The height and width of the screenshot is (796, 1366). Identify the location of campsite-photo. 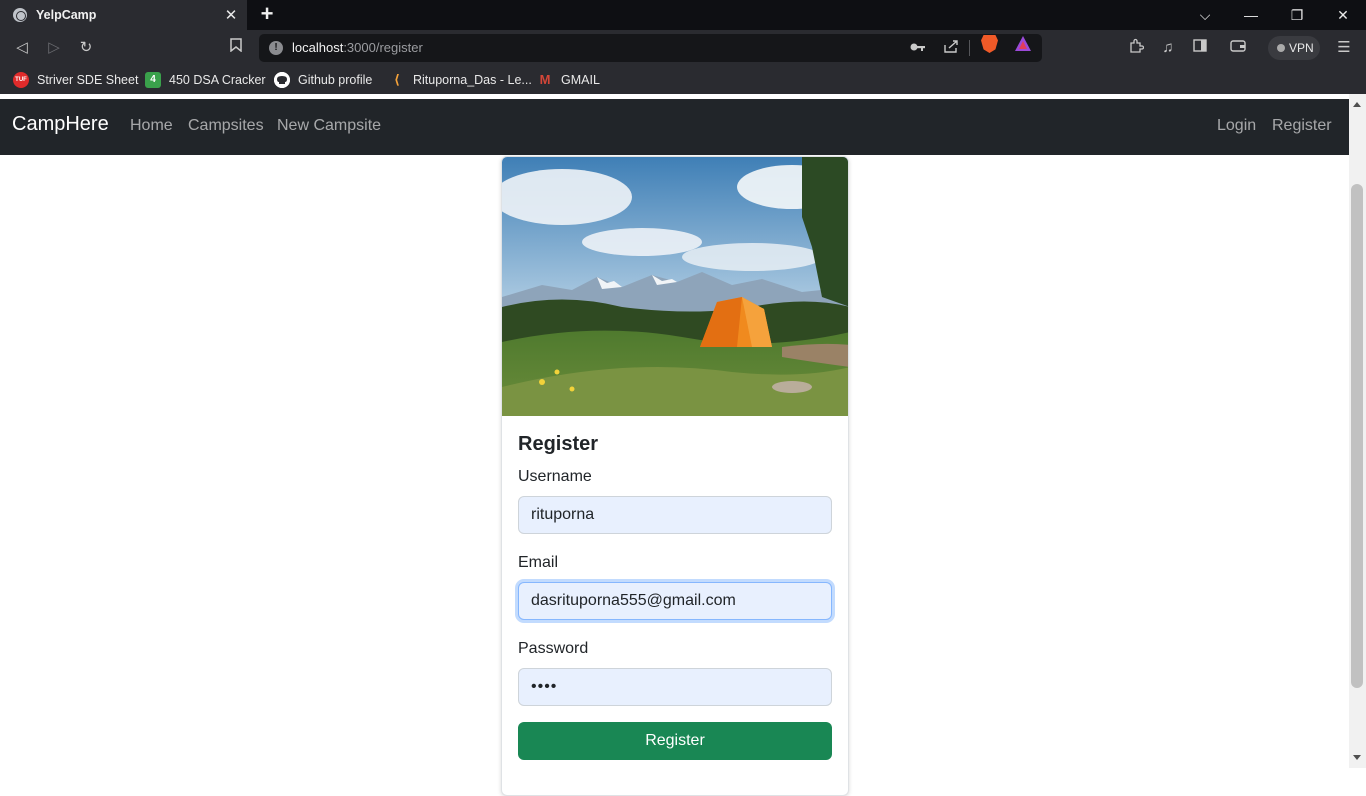
(675, 286).